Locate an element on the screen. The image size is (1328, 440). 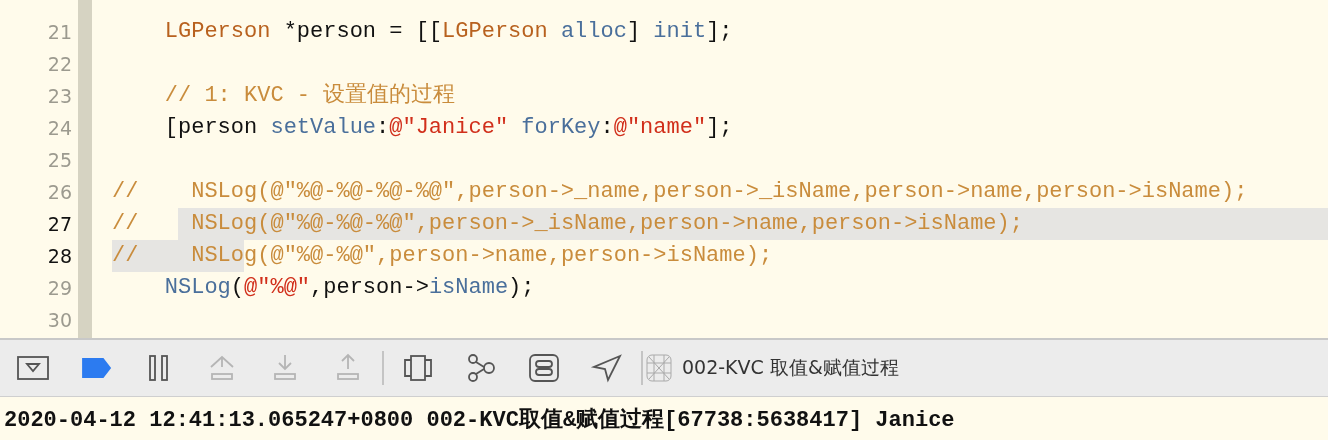
code-line: // NSLog(@"%@-%@",person->name,person->isName); is located at coordinates (442, 256).